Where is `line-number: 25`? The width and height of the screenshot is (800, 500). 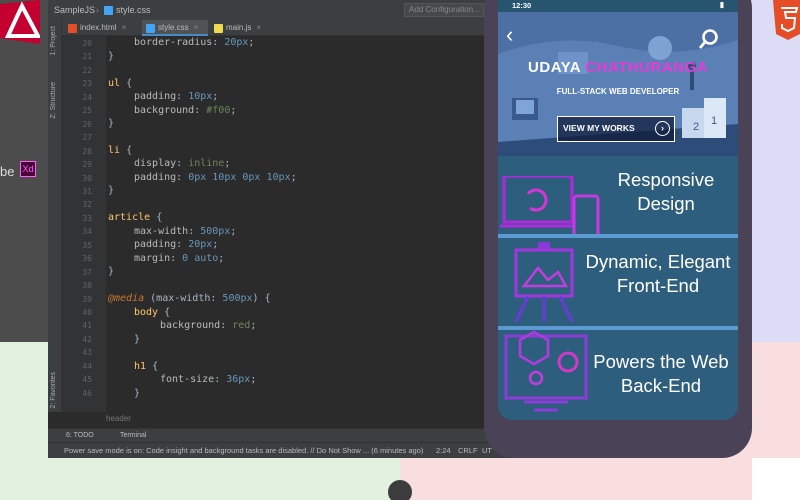 line-number: 25 is located at coordinates (87, 111).